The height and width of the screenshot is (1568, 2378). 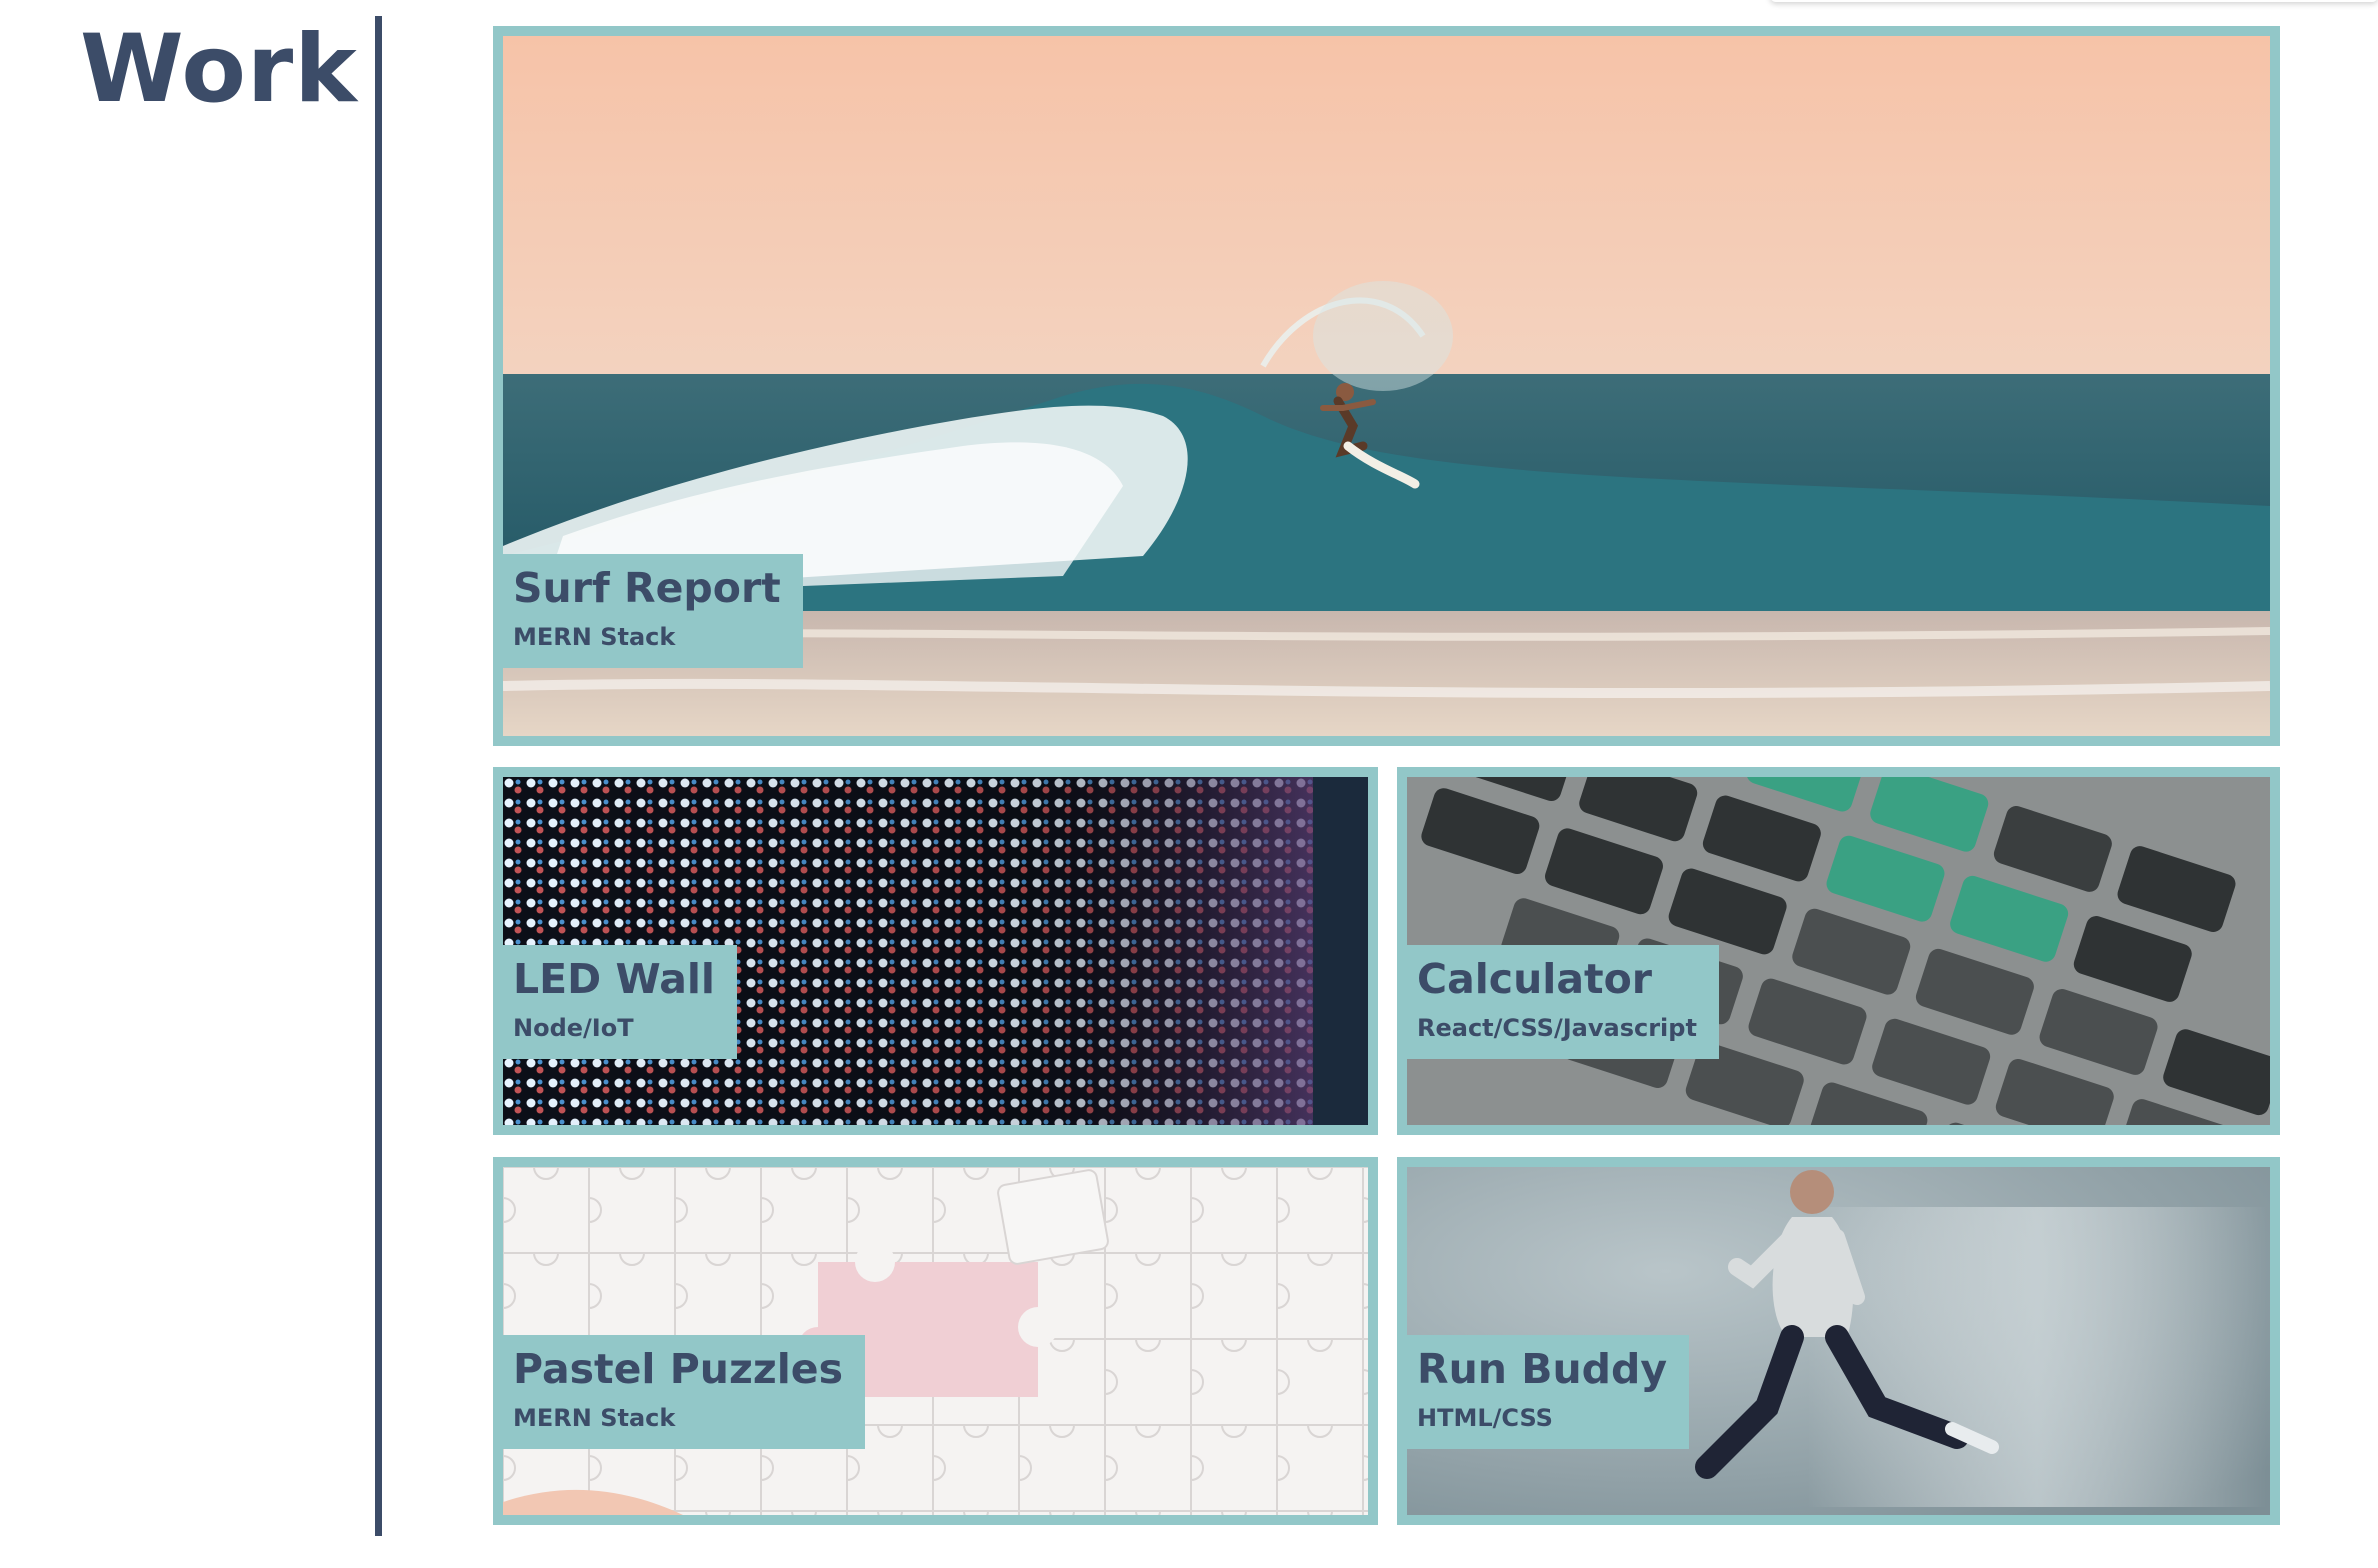 I want to click on project-card-run-buddy: Run Buddy HTML/CSS, so click(x=1838, y=1341).